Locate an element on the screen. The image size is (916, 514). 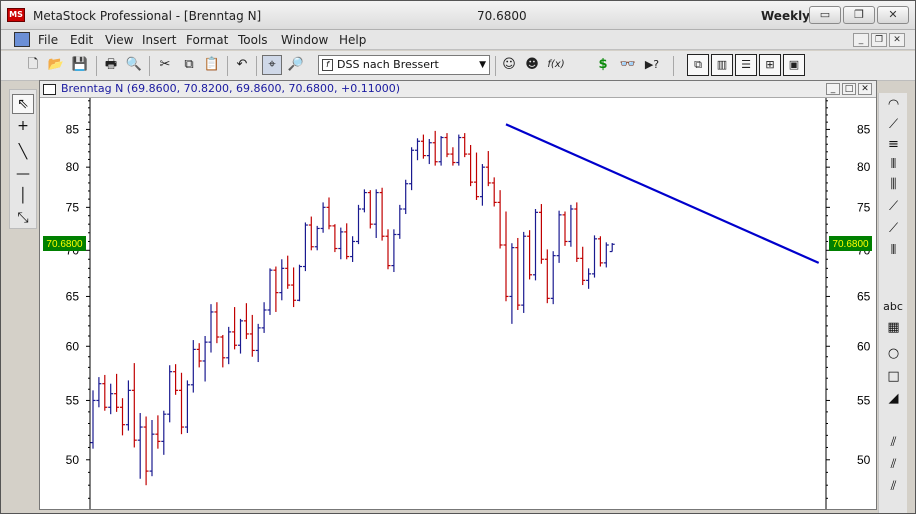
right-axis-label: 75 is located at coordinates (864, 207).